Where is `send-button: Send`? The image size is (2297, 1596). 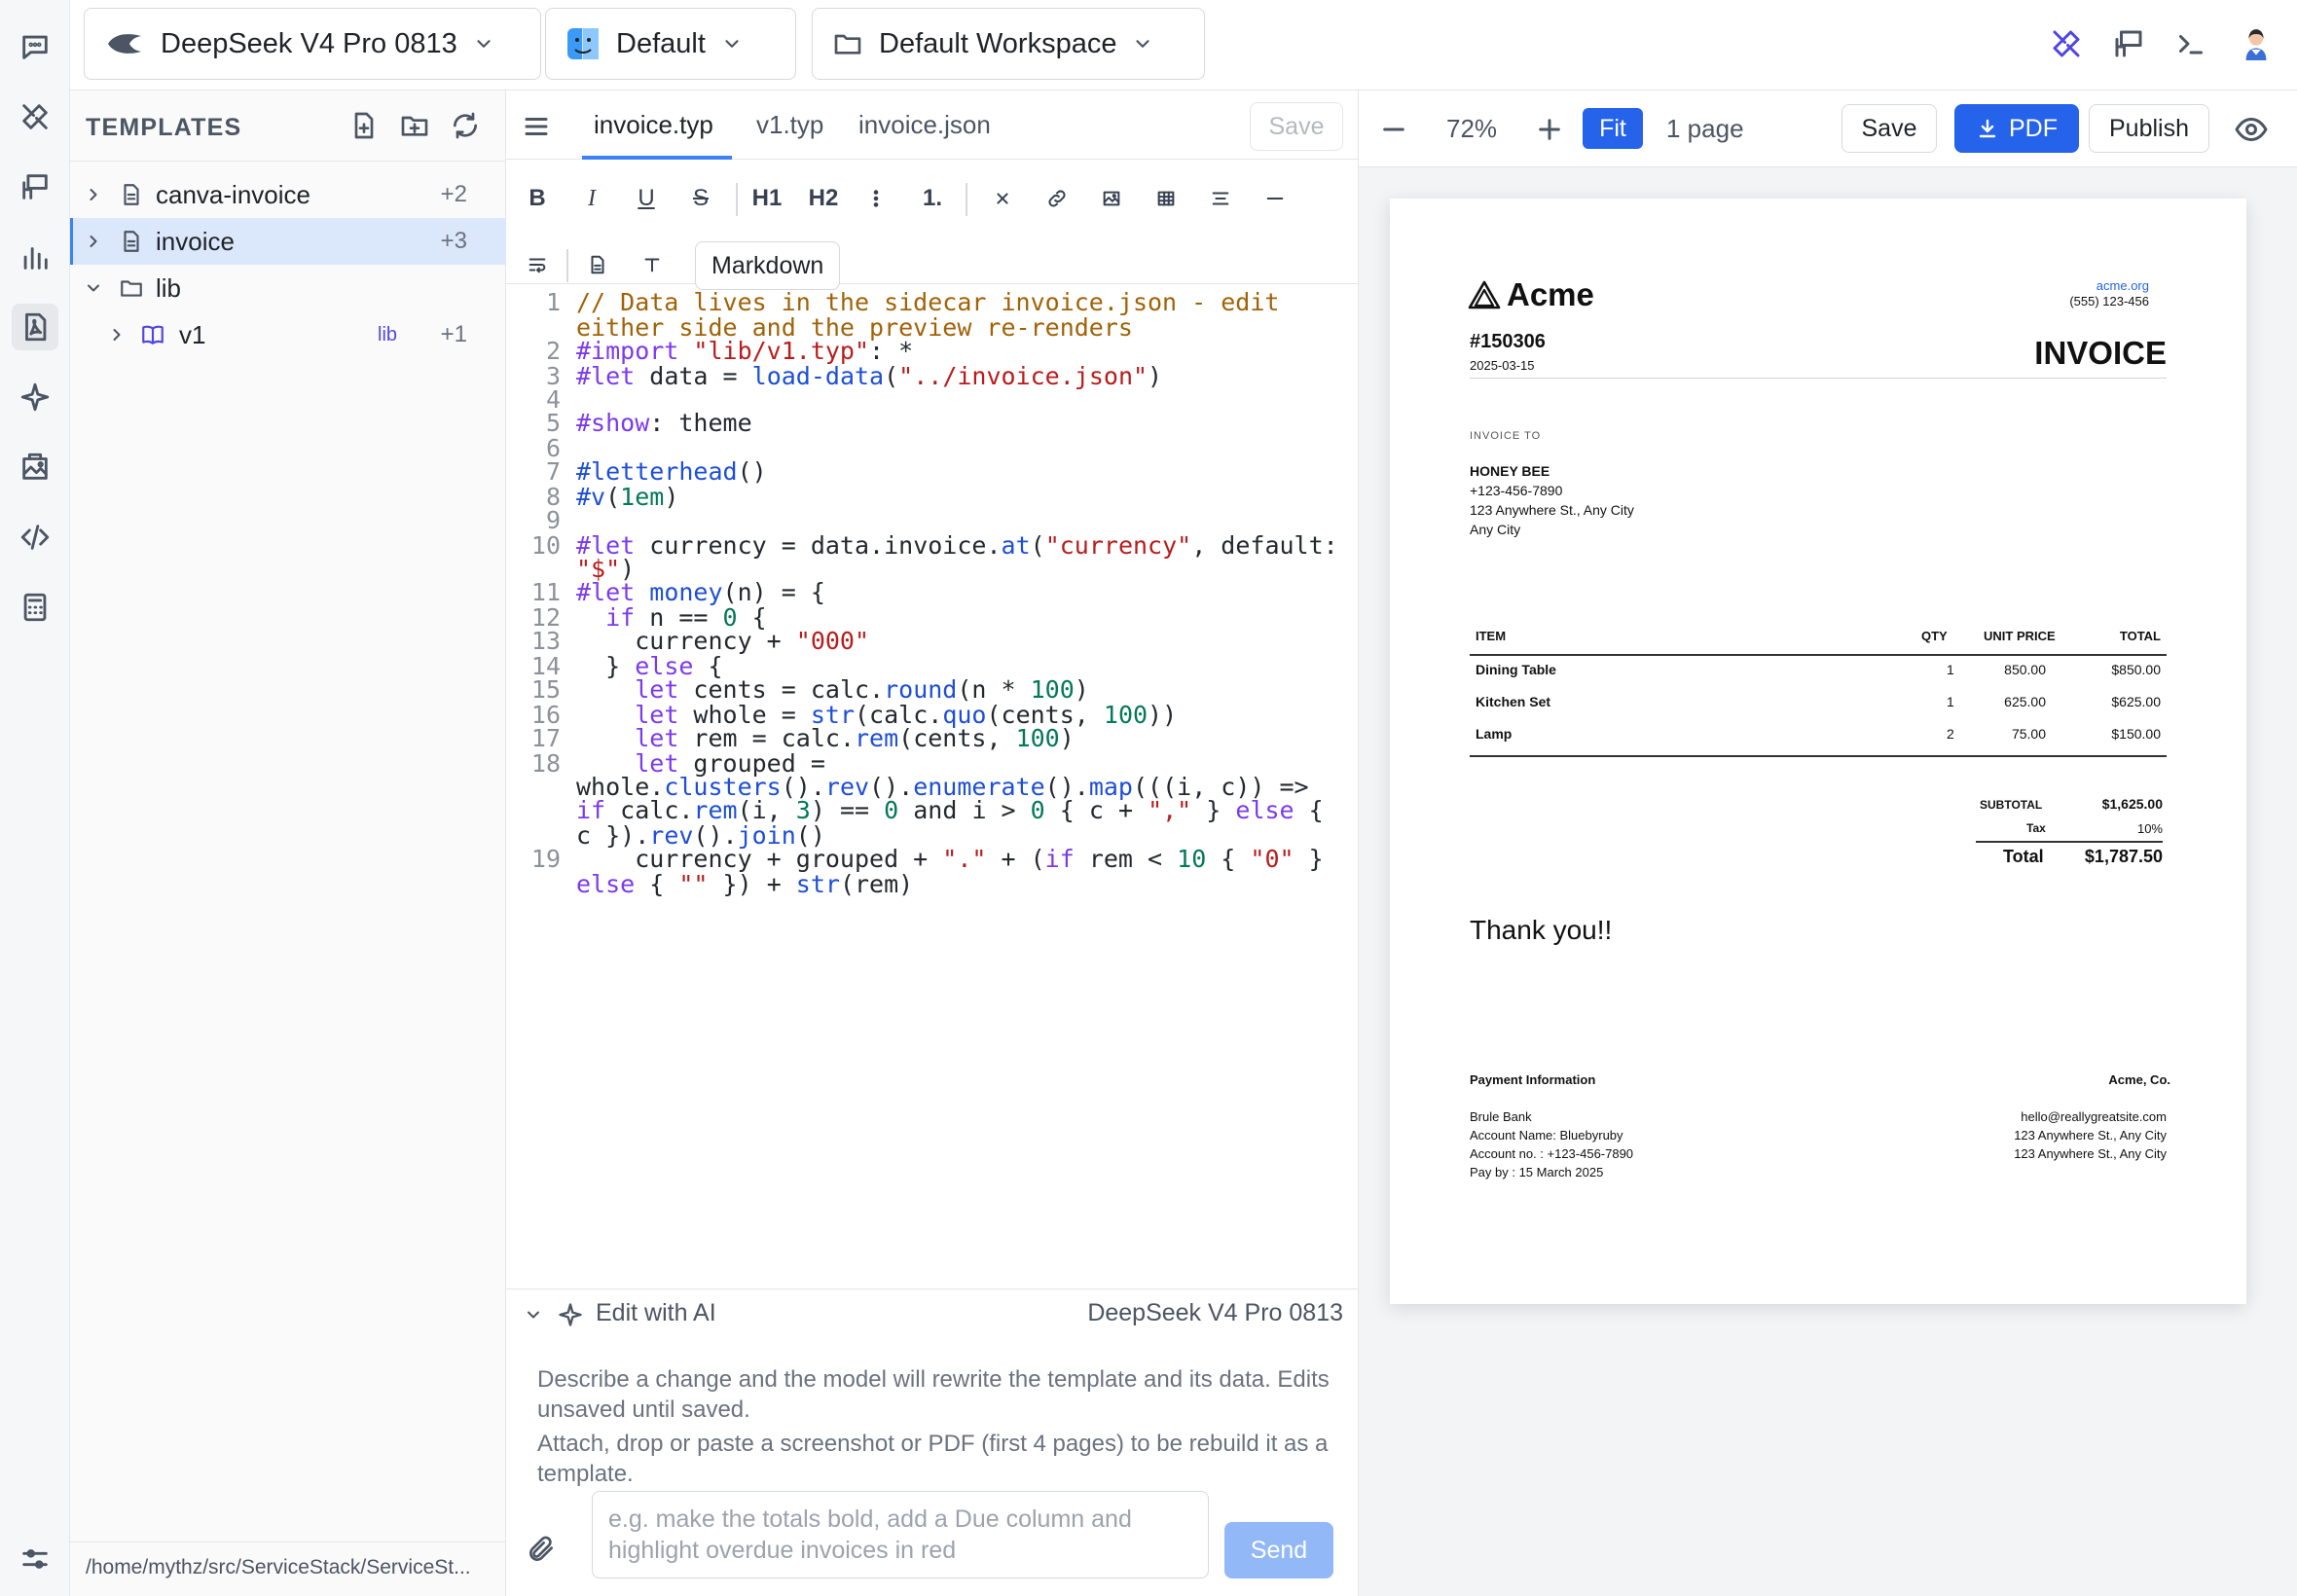
send-button: Send is located at coordinates (1278, 1550).